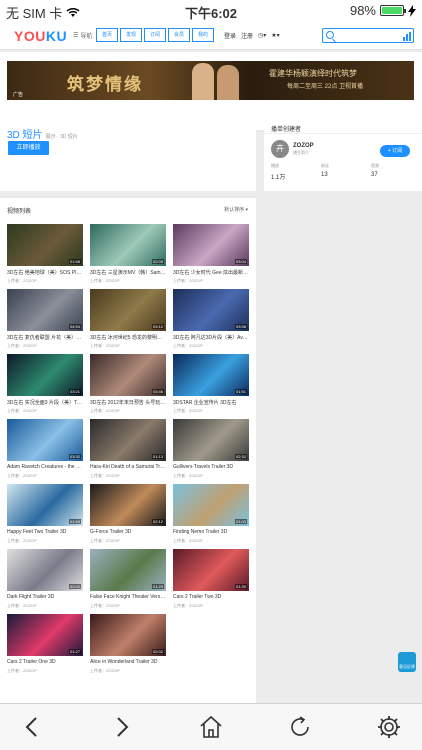 The image size is (422, 750). Describe the element at coordinates (128, 662) in the screenshot. I see `video-title: Alice in Wonderland Trailer 3D` at that location.